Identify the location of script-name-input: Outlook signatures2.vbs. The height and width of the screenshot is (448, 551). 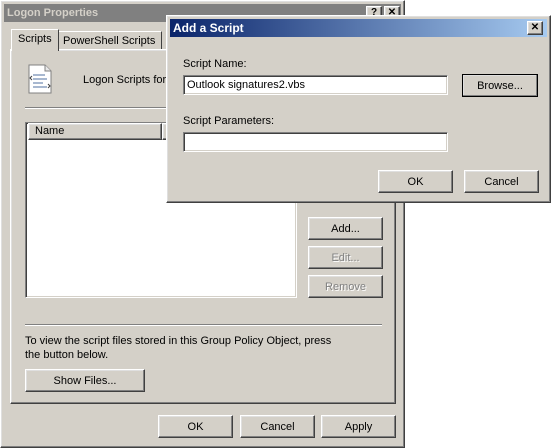
(315, 85).